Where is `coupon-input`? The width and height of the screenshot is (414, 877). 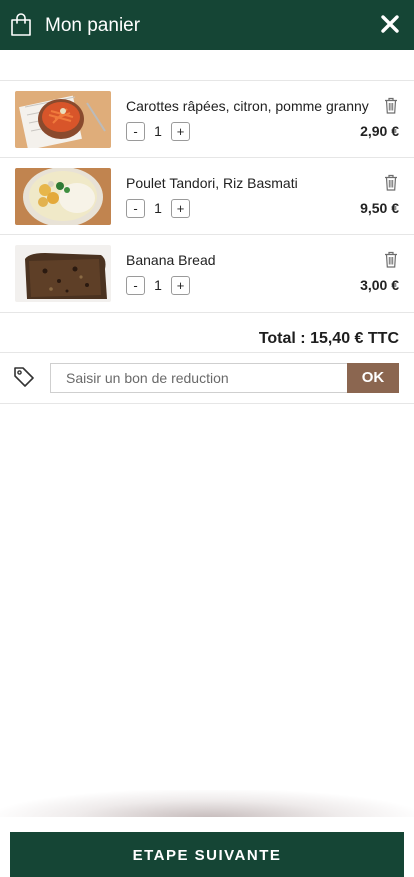
coupon-input is located at coordinates (198, 378).